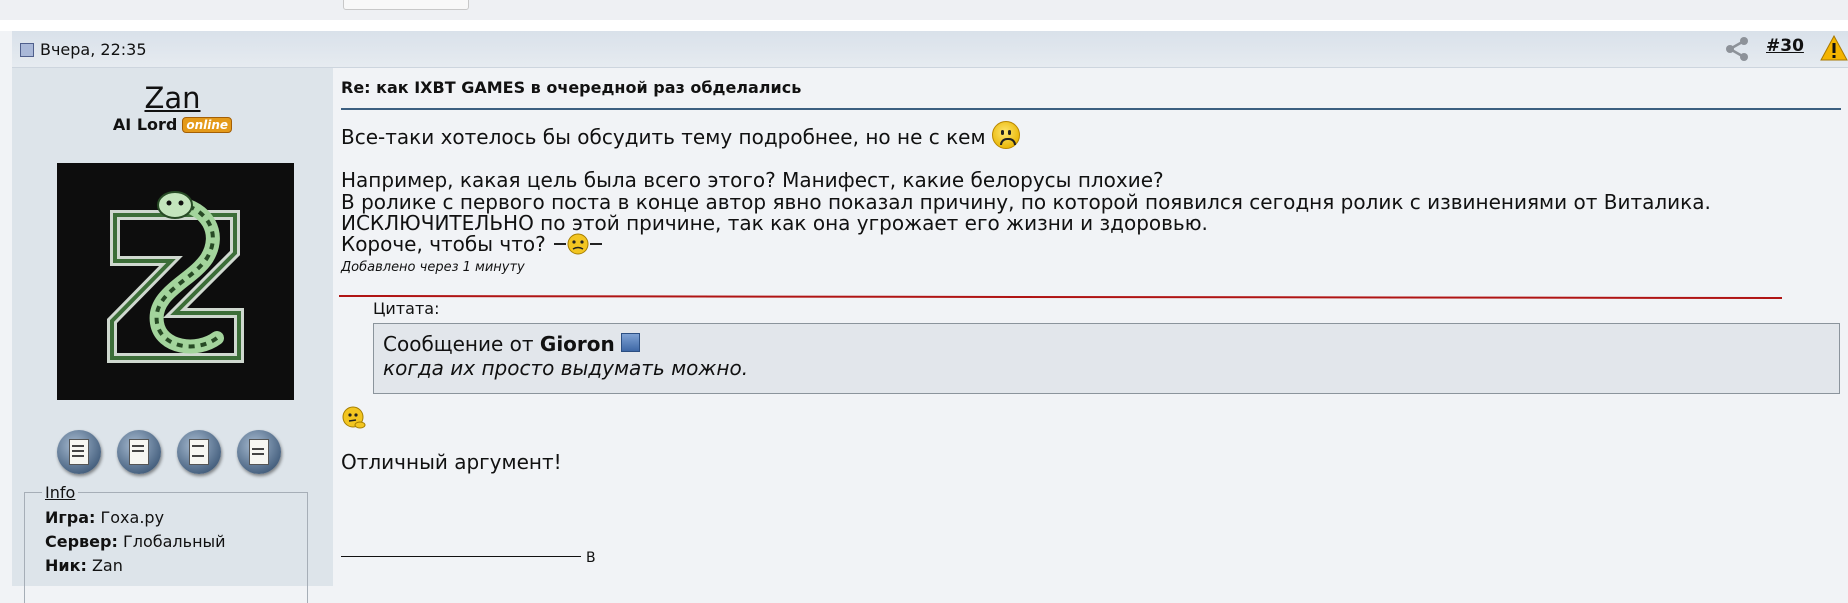 This screenshot has height=603, width=1848. What do you see at coordinates (406, 308) in the screenshot?
I see `quote-label: Цитата:` at bounding box center [406, 308].